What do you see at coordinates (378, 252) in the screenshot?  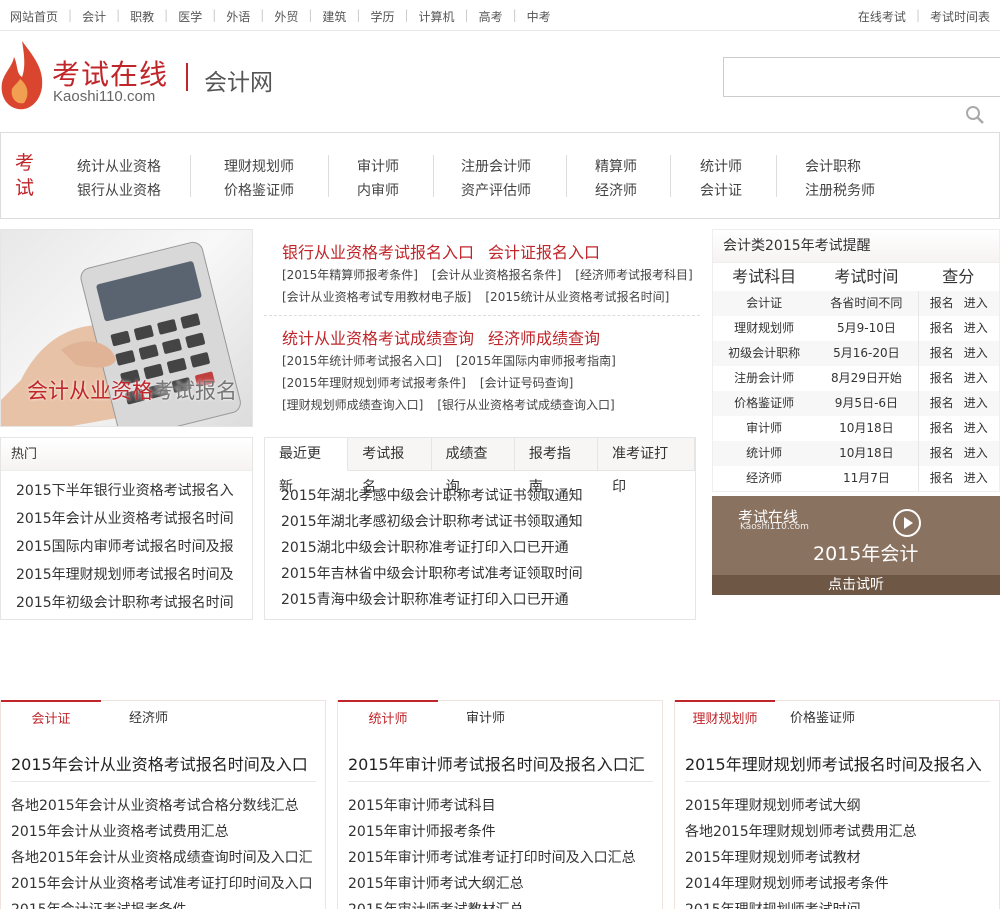 I see `headline-link: 银行从业资格考试报名入口` at bounding box center [378, 252].